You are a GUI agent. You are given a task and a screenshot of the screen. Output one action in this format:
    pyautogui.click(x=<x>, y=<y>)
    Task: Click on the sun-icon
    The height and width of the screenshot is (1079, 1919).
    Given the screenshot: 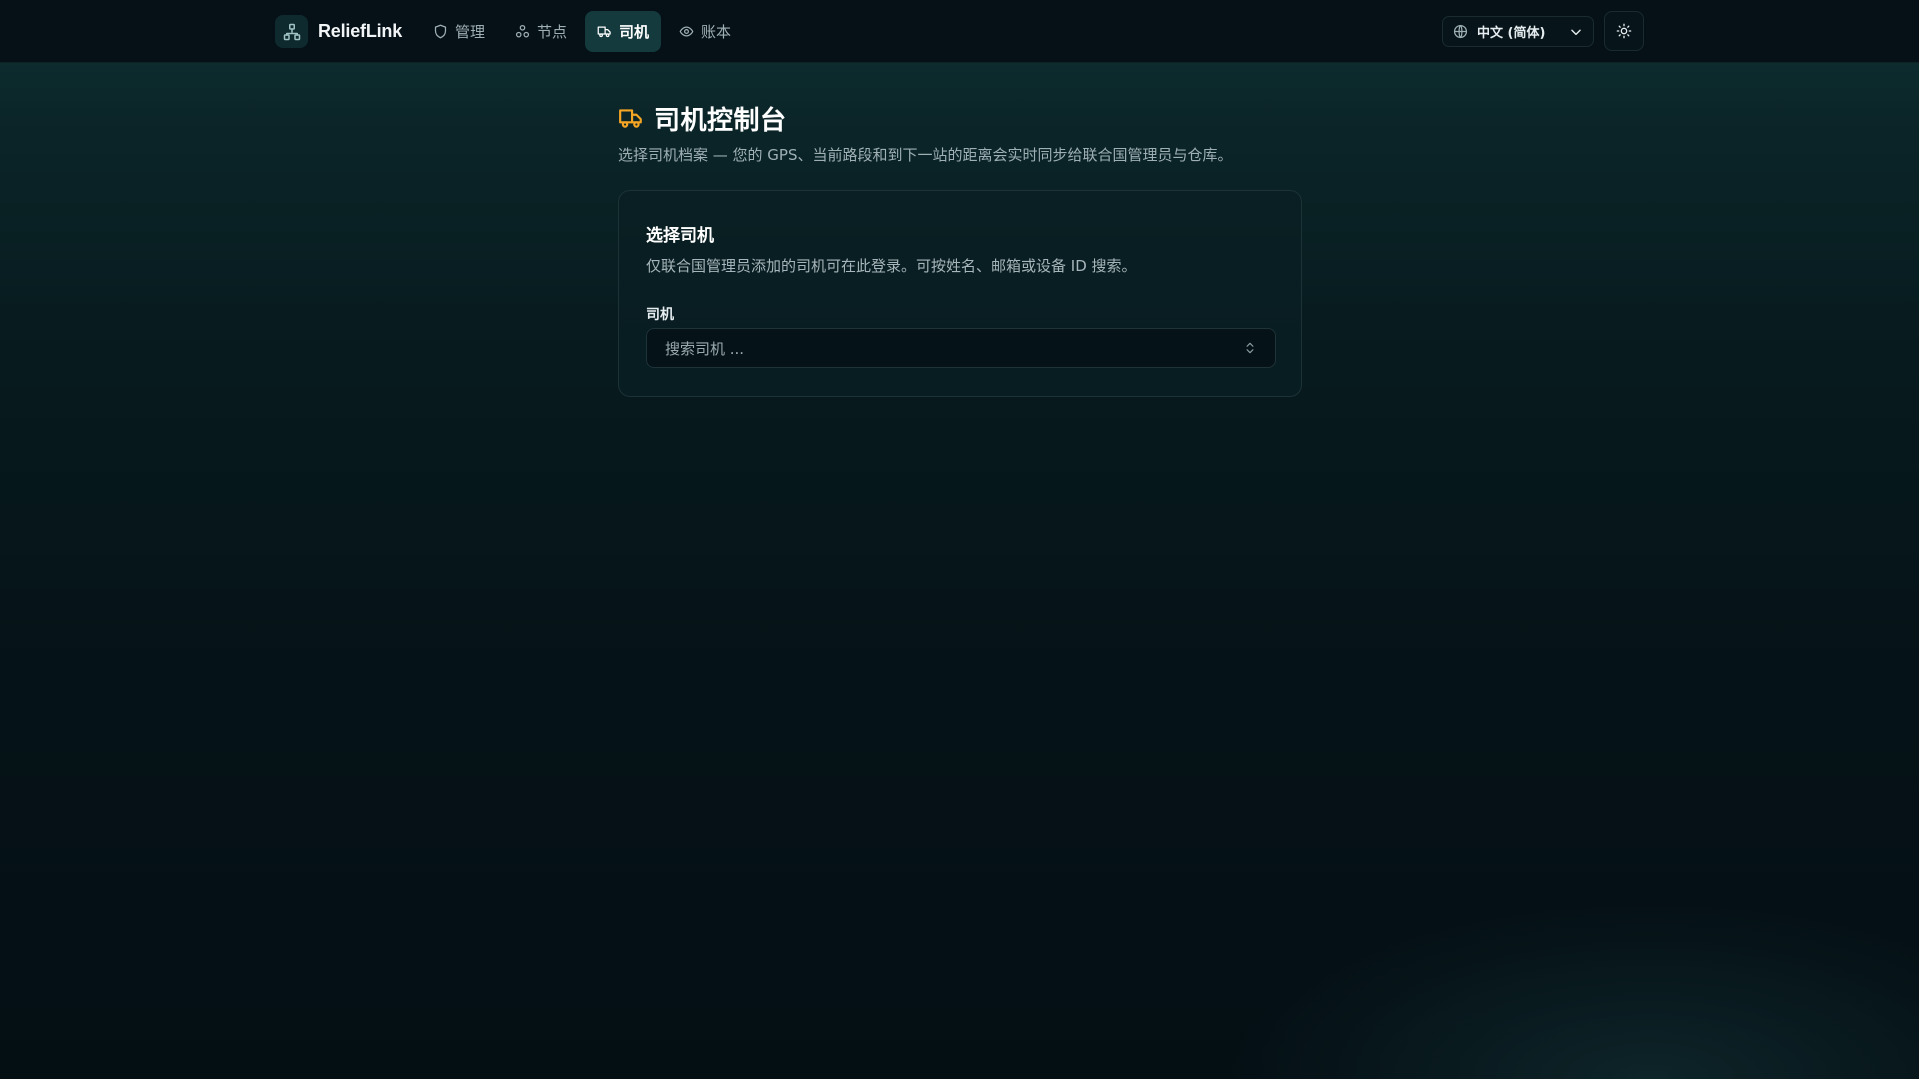 What is the action you would take?
    pyautogui.click(x=1624, y=31)
    